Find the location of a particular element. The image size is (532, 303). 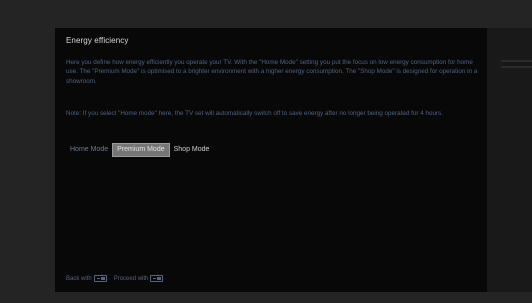

proceed-hint: Proceed with is located at coordinates (139, 278).